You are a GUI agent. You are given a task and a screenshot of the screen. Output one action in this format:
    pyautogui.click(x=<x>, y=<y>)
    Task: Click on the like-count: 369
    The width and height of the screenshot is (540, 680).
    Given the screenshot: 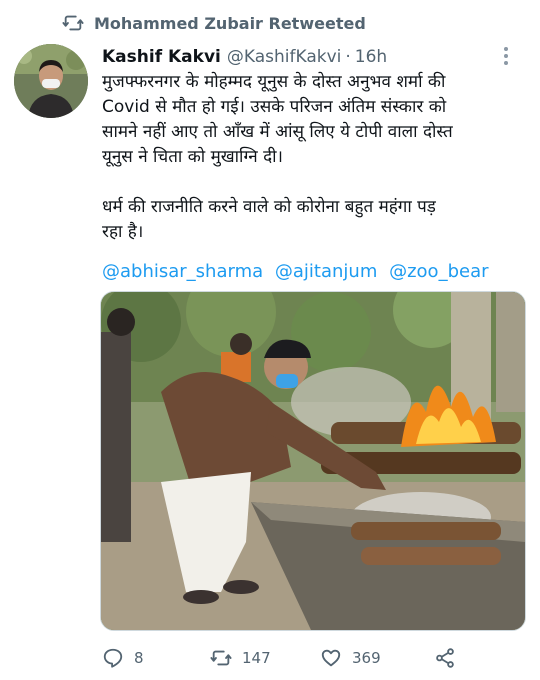 What is the action you would take?
    pyautogui.click(x=366, y=658)
    